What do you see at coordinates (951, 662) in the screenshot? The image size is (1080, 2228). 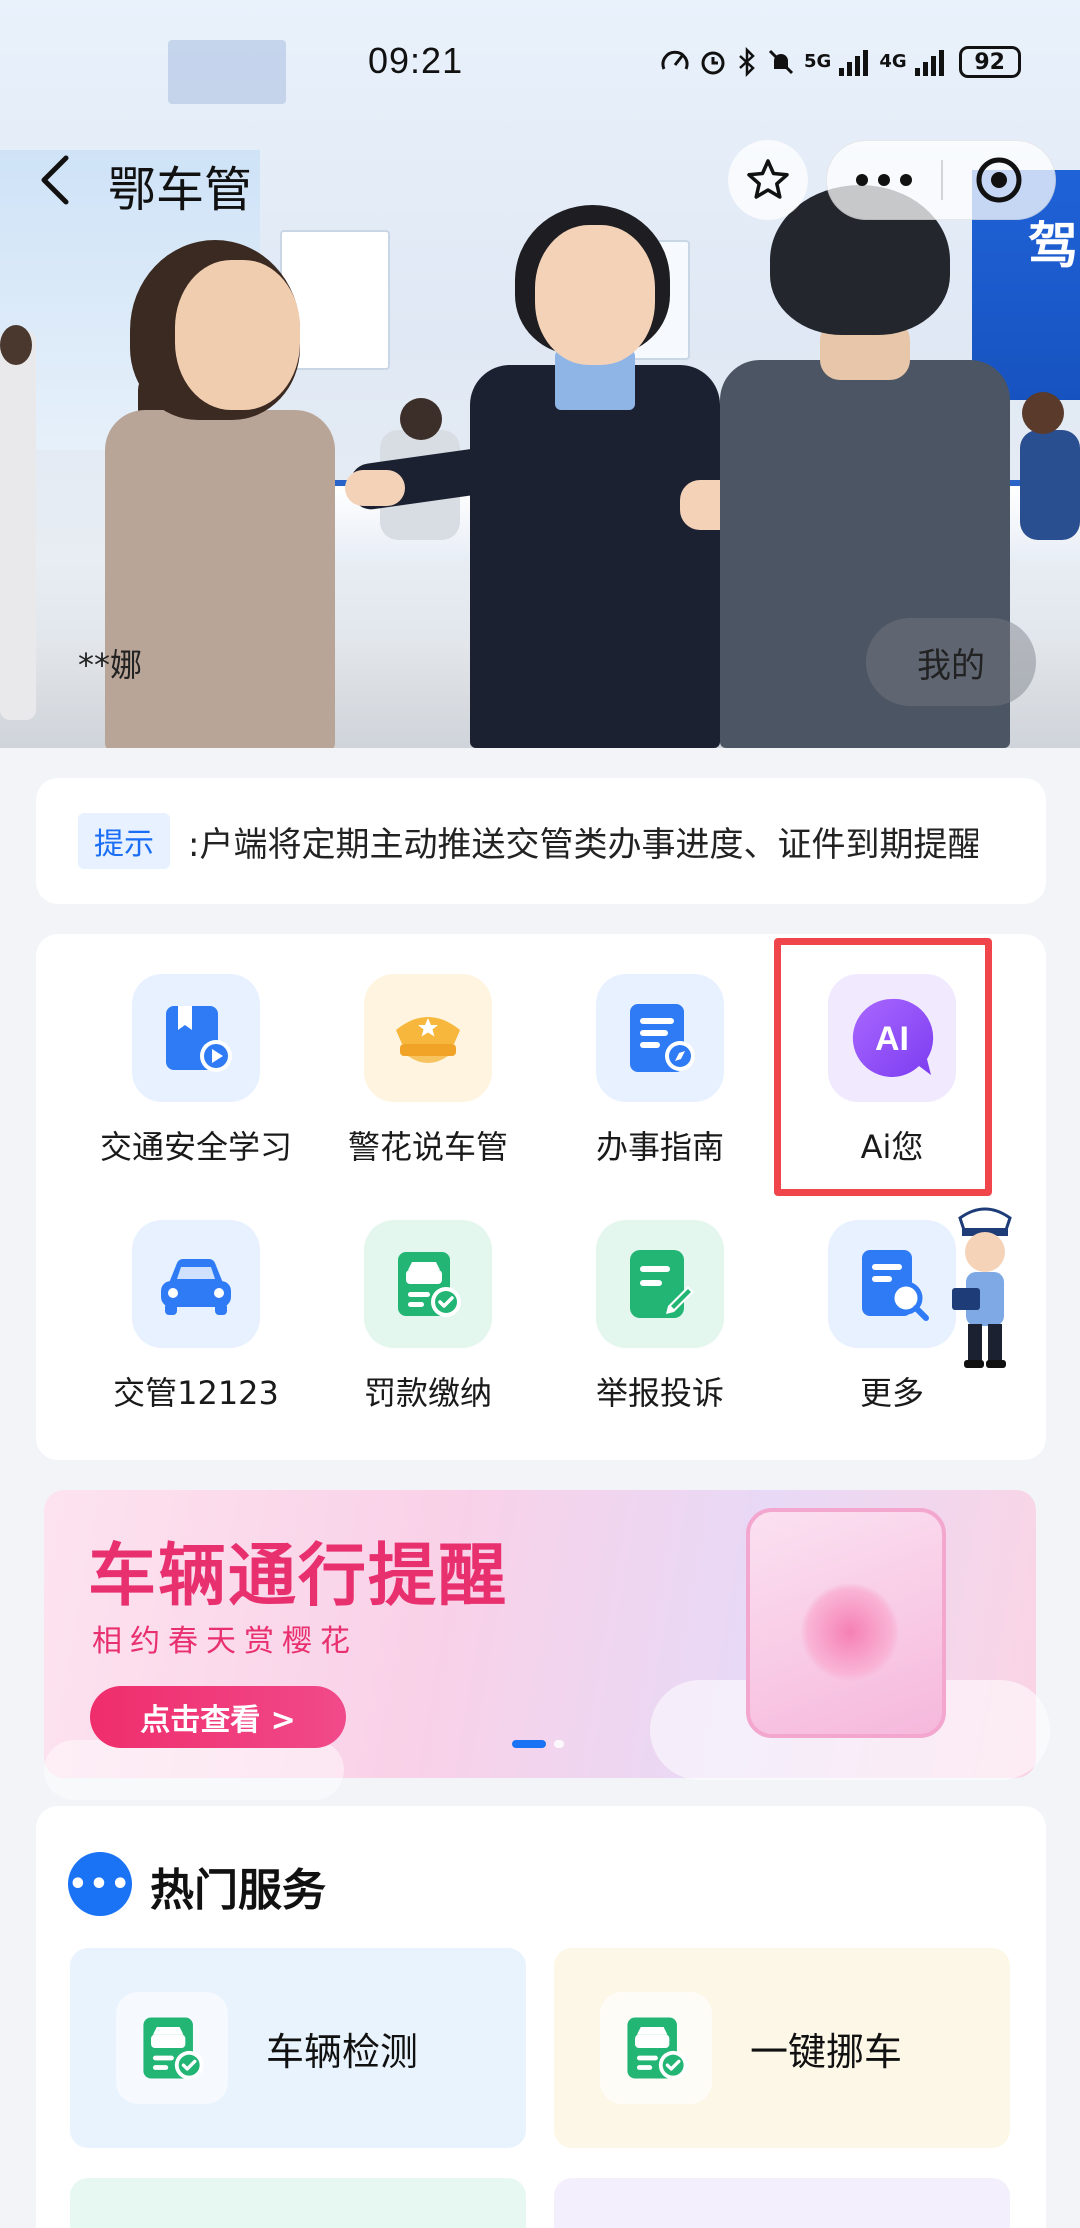 I see `mine-button: 我的` at bounding box center [951, 662].